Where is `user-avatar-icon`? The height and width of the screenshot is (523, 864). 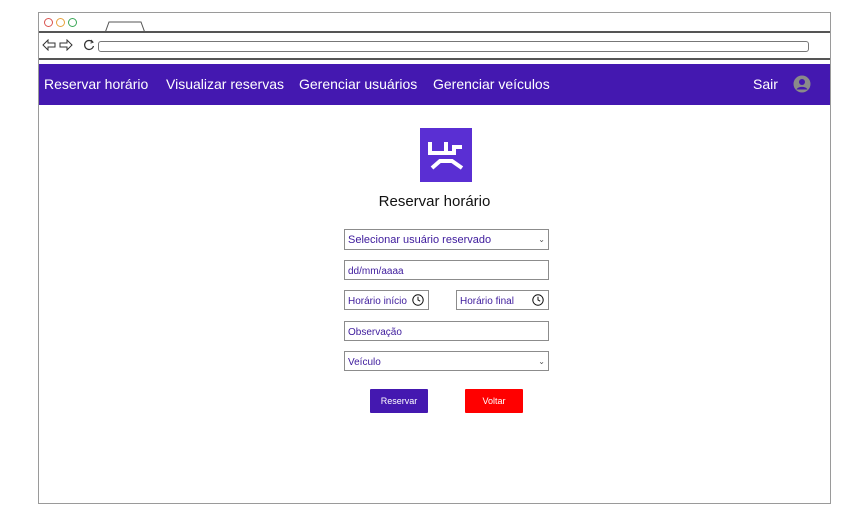 user-avatar-icon is located at coordinates (802, 84).